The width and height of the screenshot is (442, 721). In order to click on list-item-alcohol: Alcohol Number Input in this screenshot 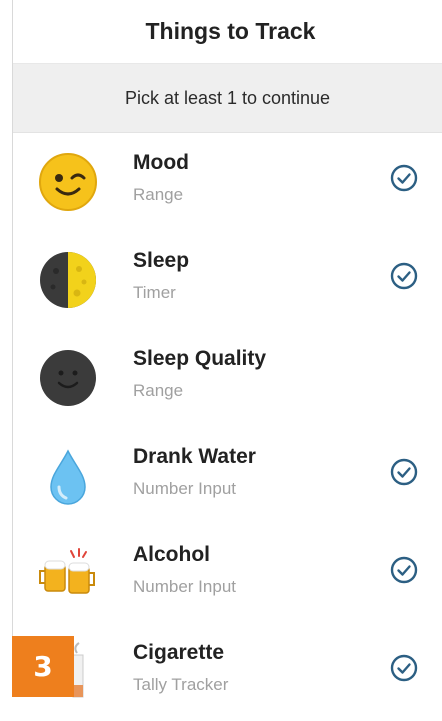, I will do `click(227, 574)`.